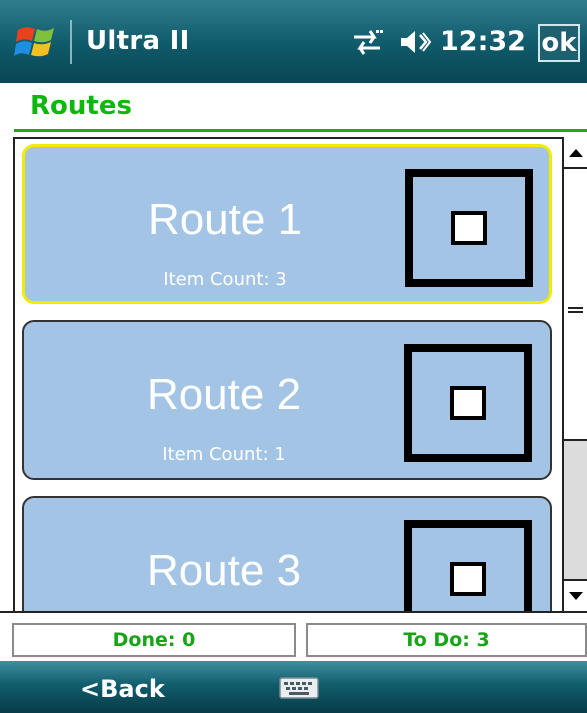  Describe the element at coordinates (575, 510) in the screenshot. I see `scroll-track` at that location.